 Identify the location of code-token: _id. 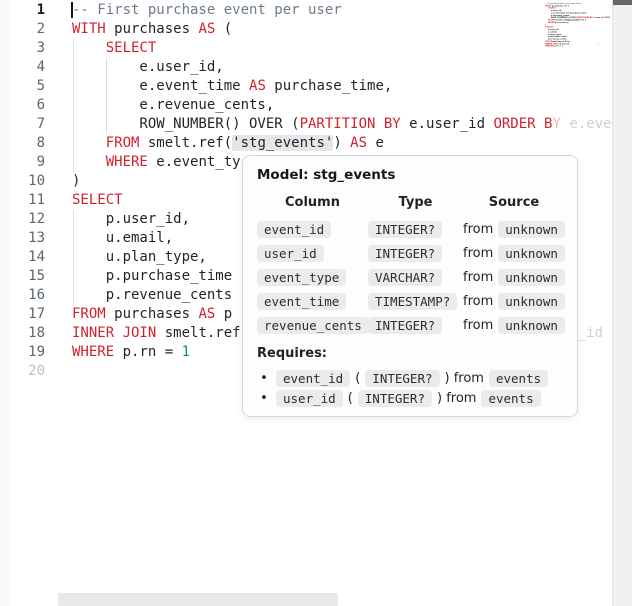
(590, 333).